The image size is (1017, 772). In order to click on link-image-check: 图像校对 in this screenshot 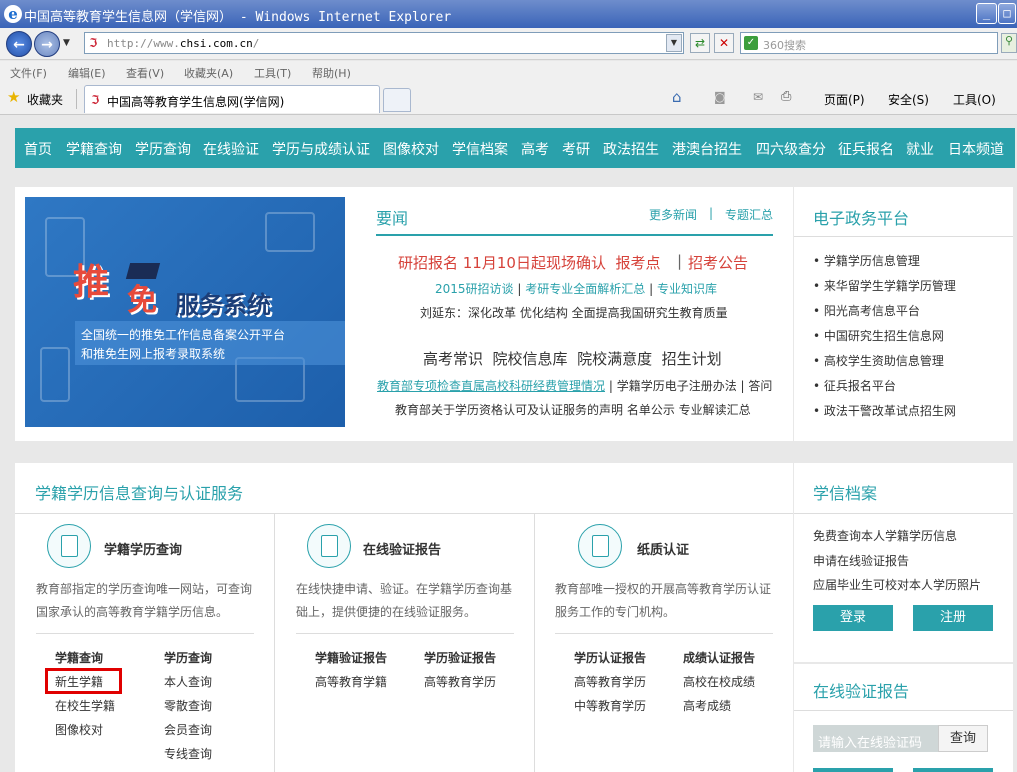, I will do `click(79, 729)`.